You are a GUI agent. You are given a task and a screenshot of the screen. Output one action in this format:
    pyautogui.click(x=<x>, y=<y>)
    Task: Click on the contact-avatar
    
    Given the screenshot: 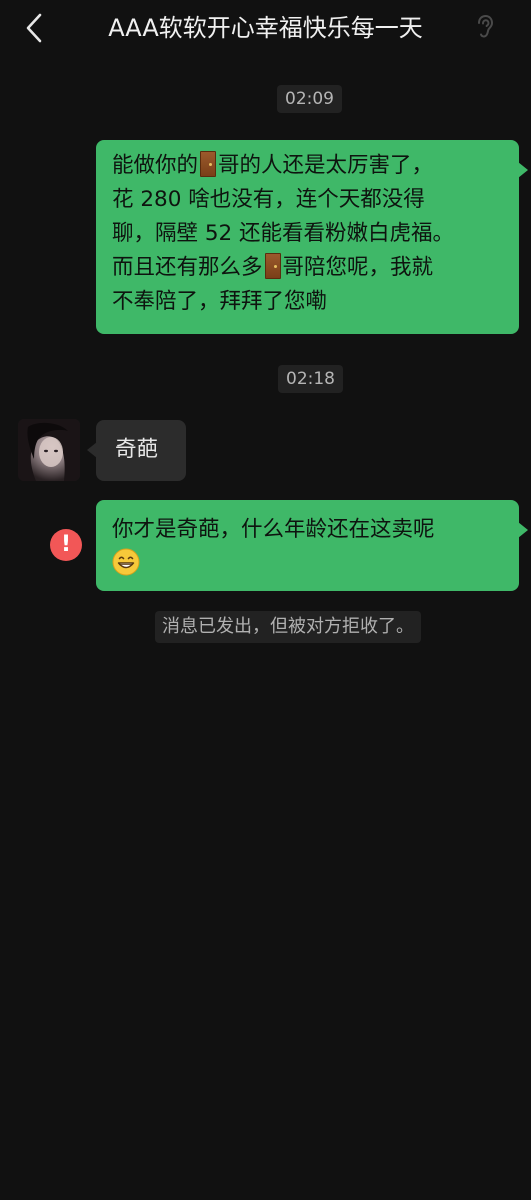 What is the action you would take?
    pyautogui.click(x=49, y=450)
    